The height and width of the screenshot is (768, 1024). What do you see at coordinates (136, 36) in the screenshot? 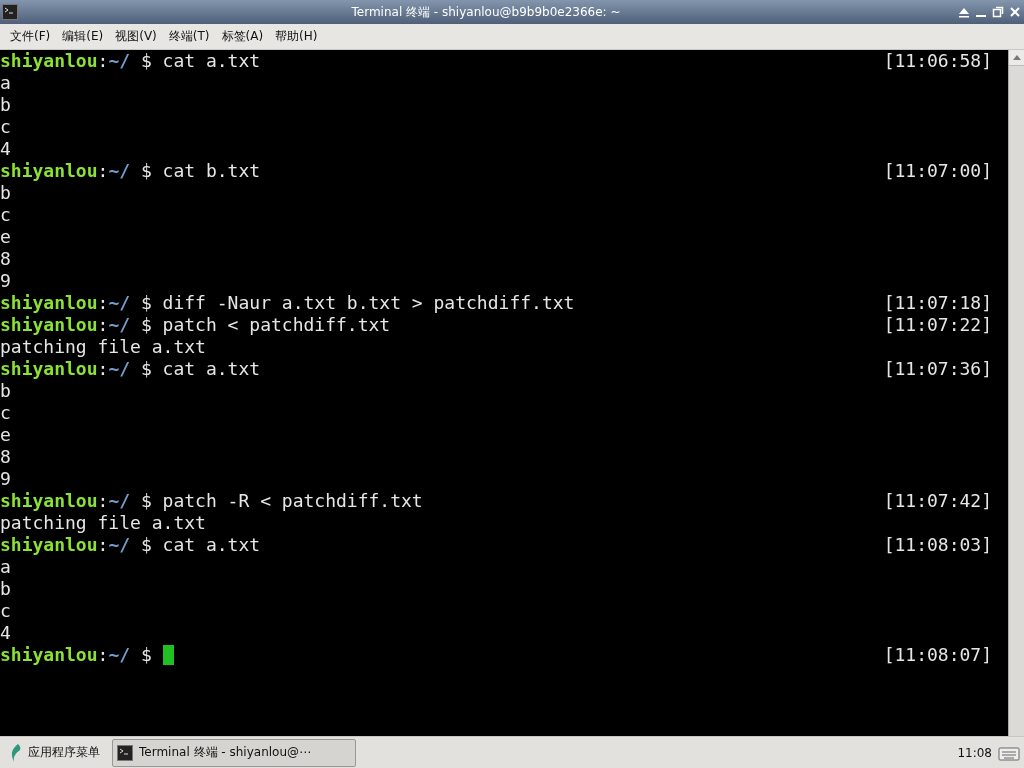
I see `menu-item: 视图(V)` at bounding box center [136, 36].